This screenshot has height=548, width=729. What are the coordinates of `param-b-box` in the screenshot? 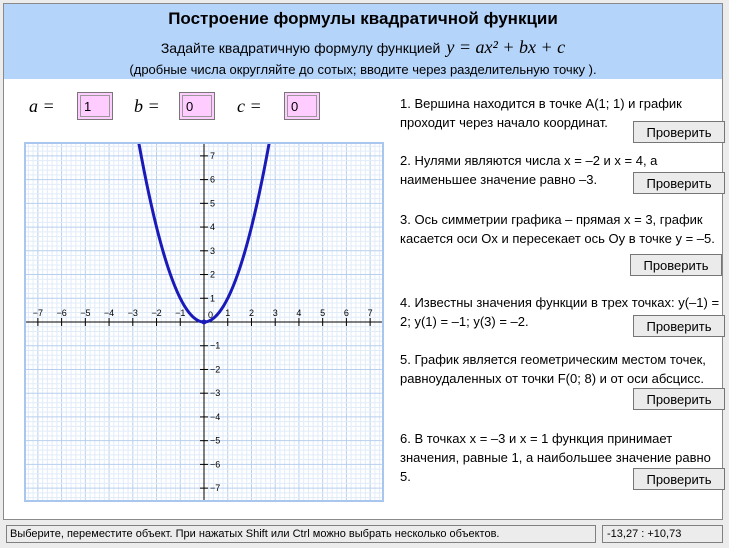 It's located at (197, 106).